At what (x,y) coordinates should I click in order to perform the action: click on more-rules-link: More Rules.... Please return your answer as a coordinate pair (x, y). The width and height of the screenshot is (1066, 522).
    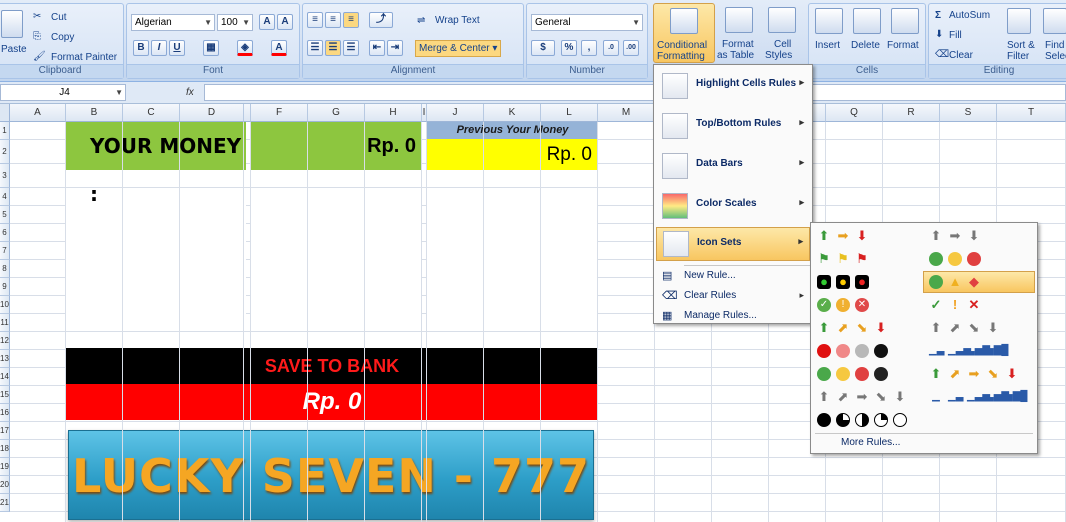
    Looking at the image, I should click on (870, 442).